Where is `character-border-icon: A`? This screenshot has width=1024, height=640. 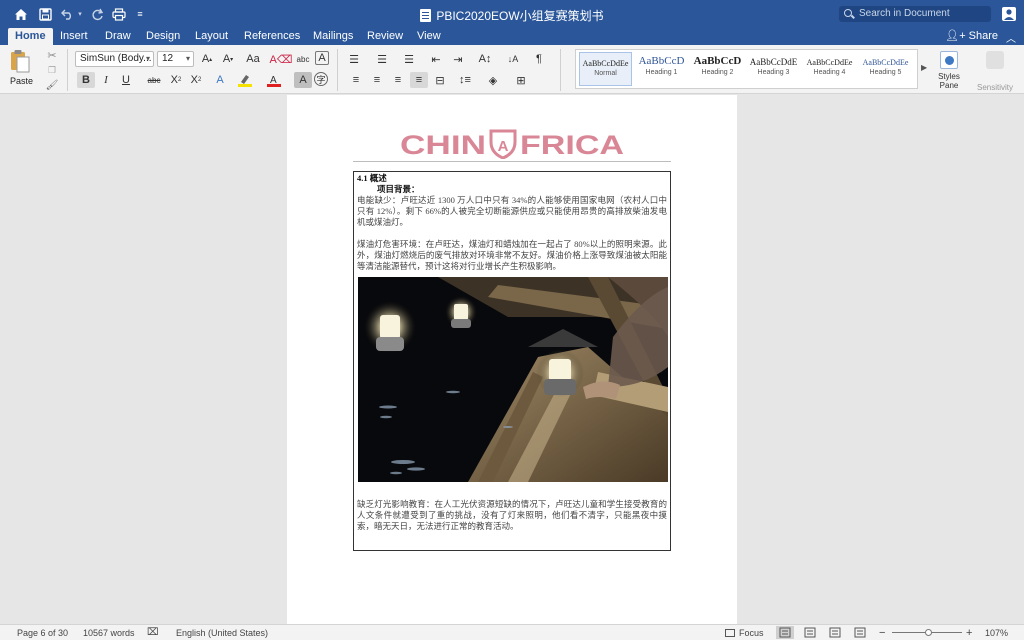
character-border-icon: A is located at coordinates (322, 58).